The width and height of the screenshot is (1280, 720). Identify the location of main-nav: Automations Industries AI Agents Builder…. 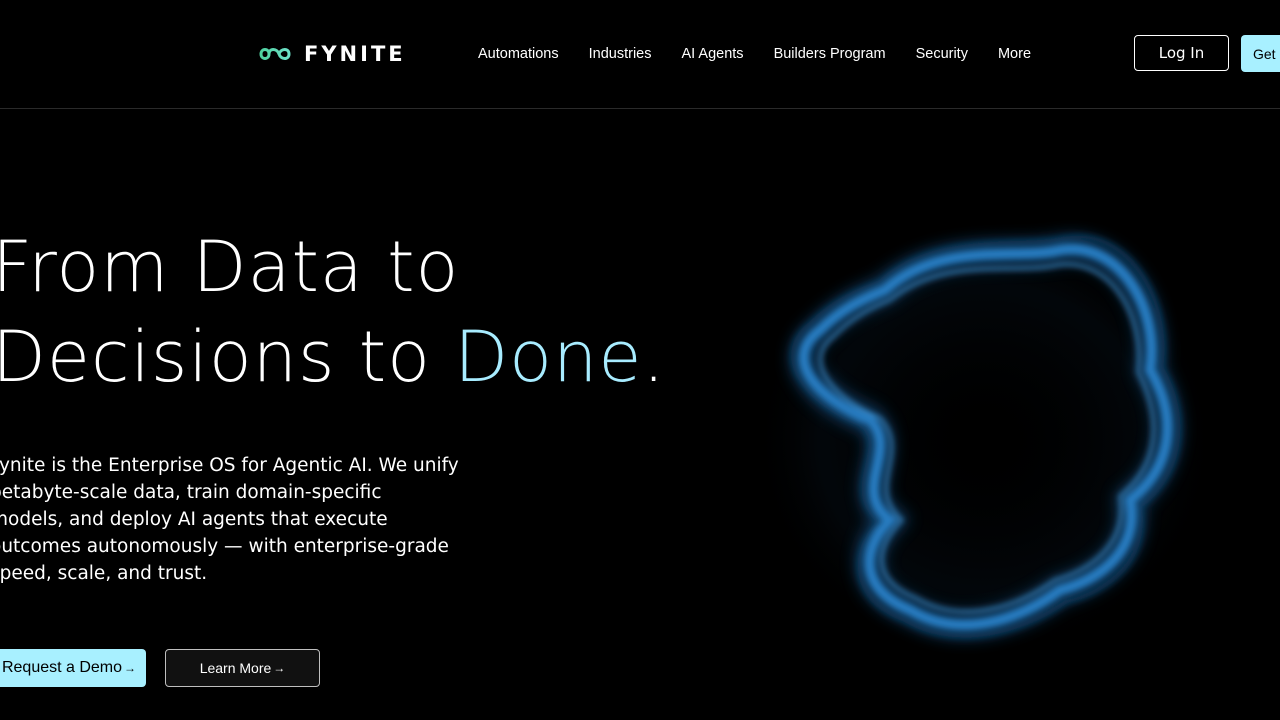
(769, 54).